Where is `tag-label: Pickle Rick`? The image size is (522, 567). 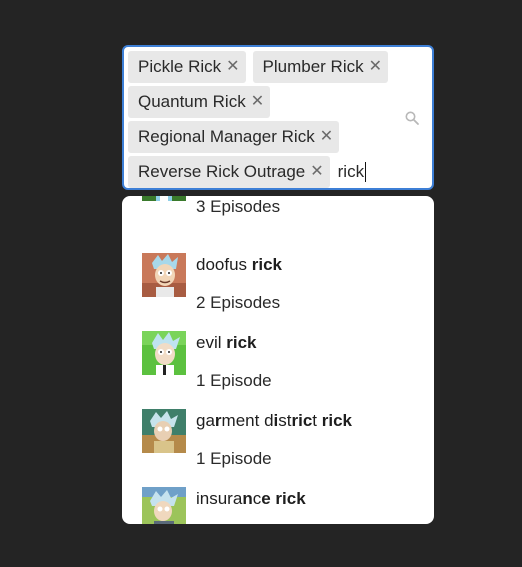
tag-label: Pickle Rick is located at coordinates (180, 66).